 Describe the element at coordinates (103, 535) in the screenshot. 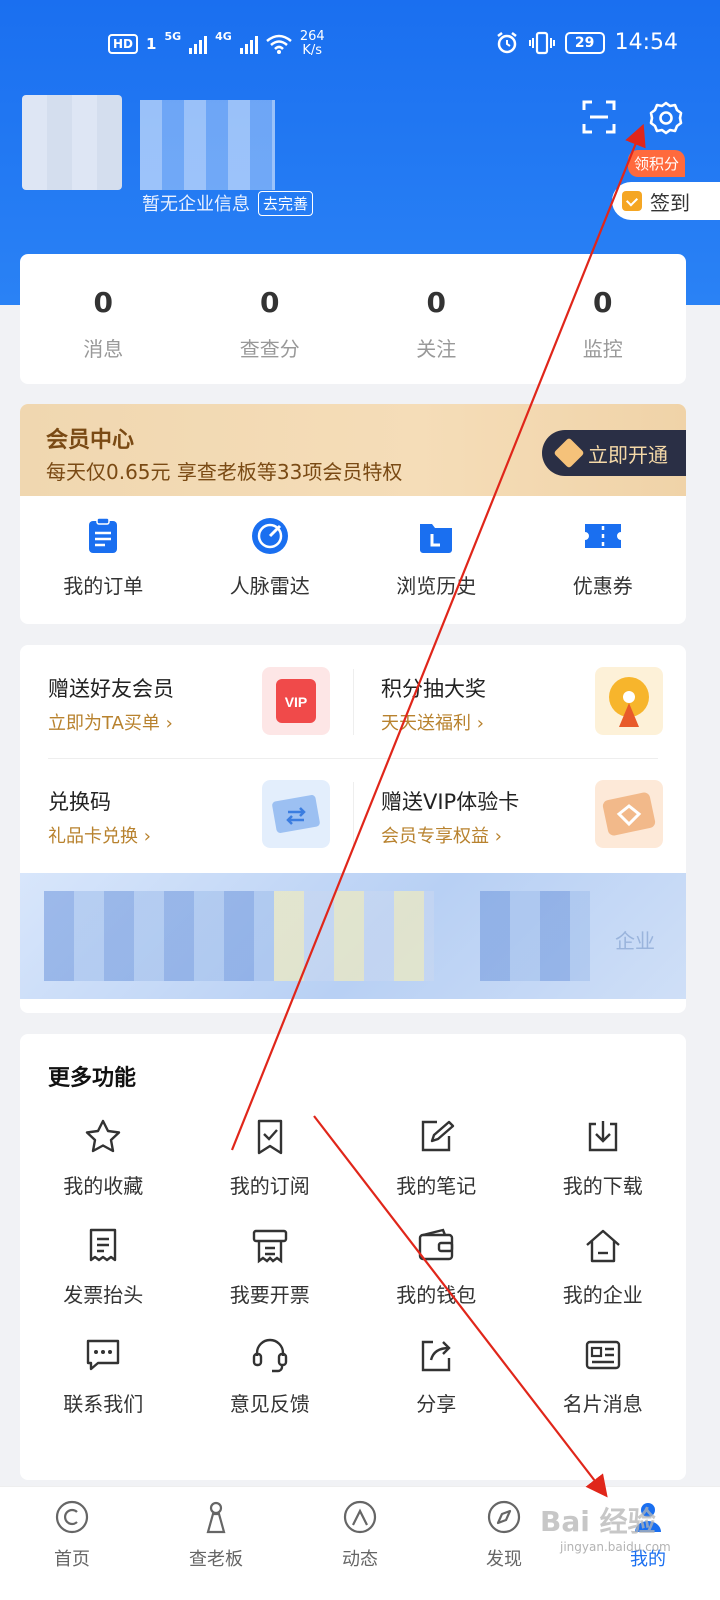

I see `order-icon` at that location.